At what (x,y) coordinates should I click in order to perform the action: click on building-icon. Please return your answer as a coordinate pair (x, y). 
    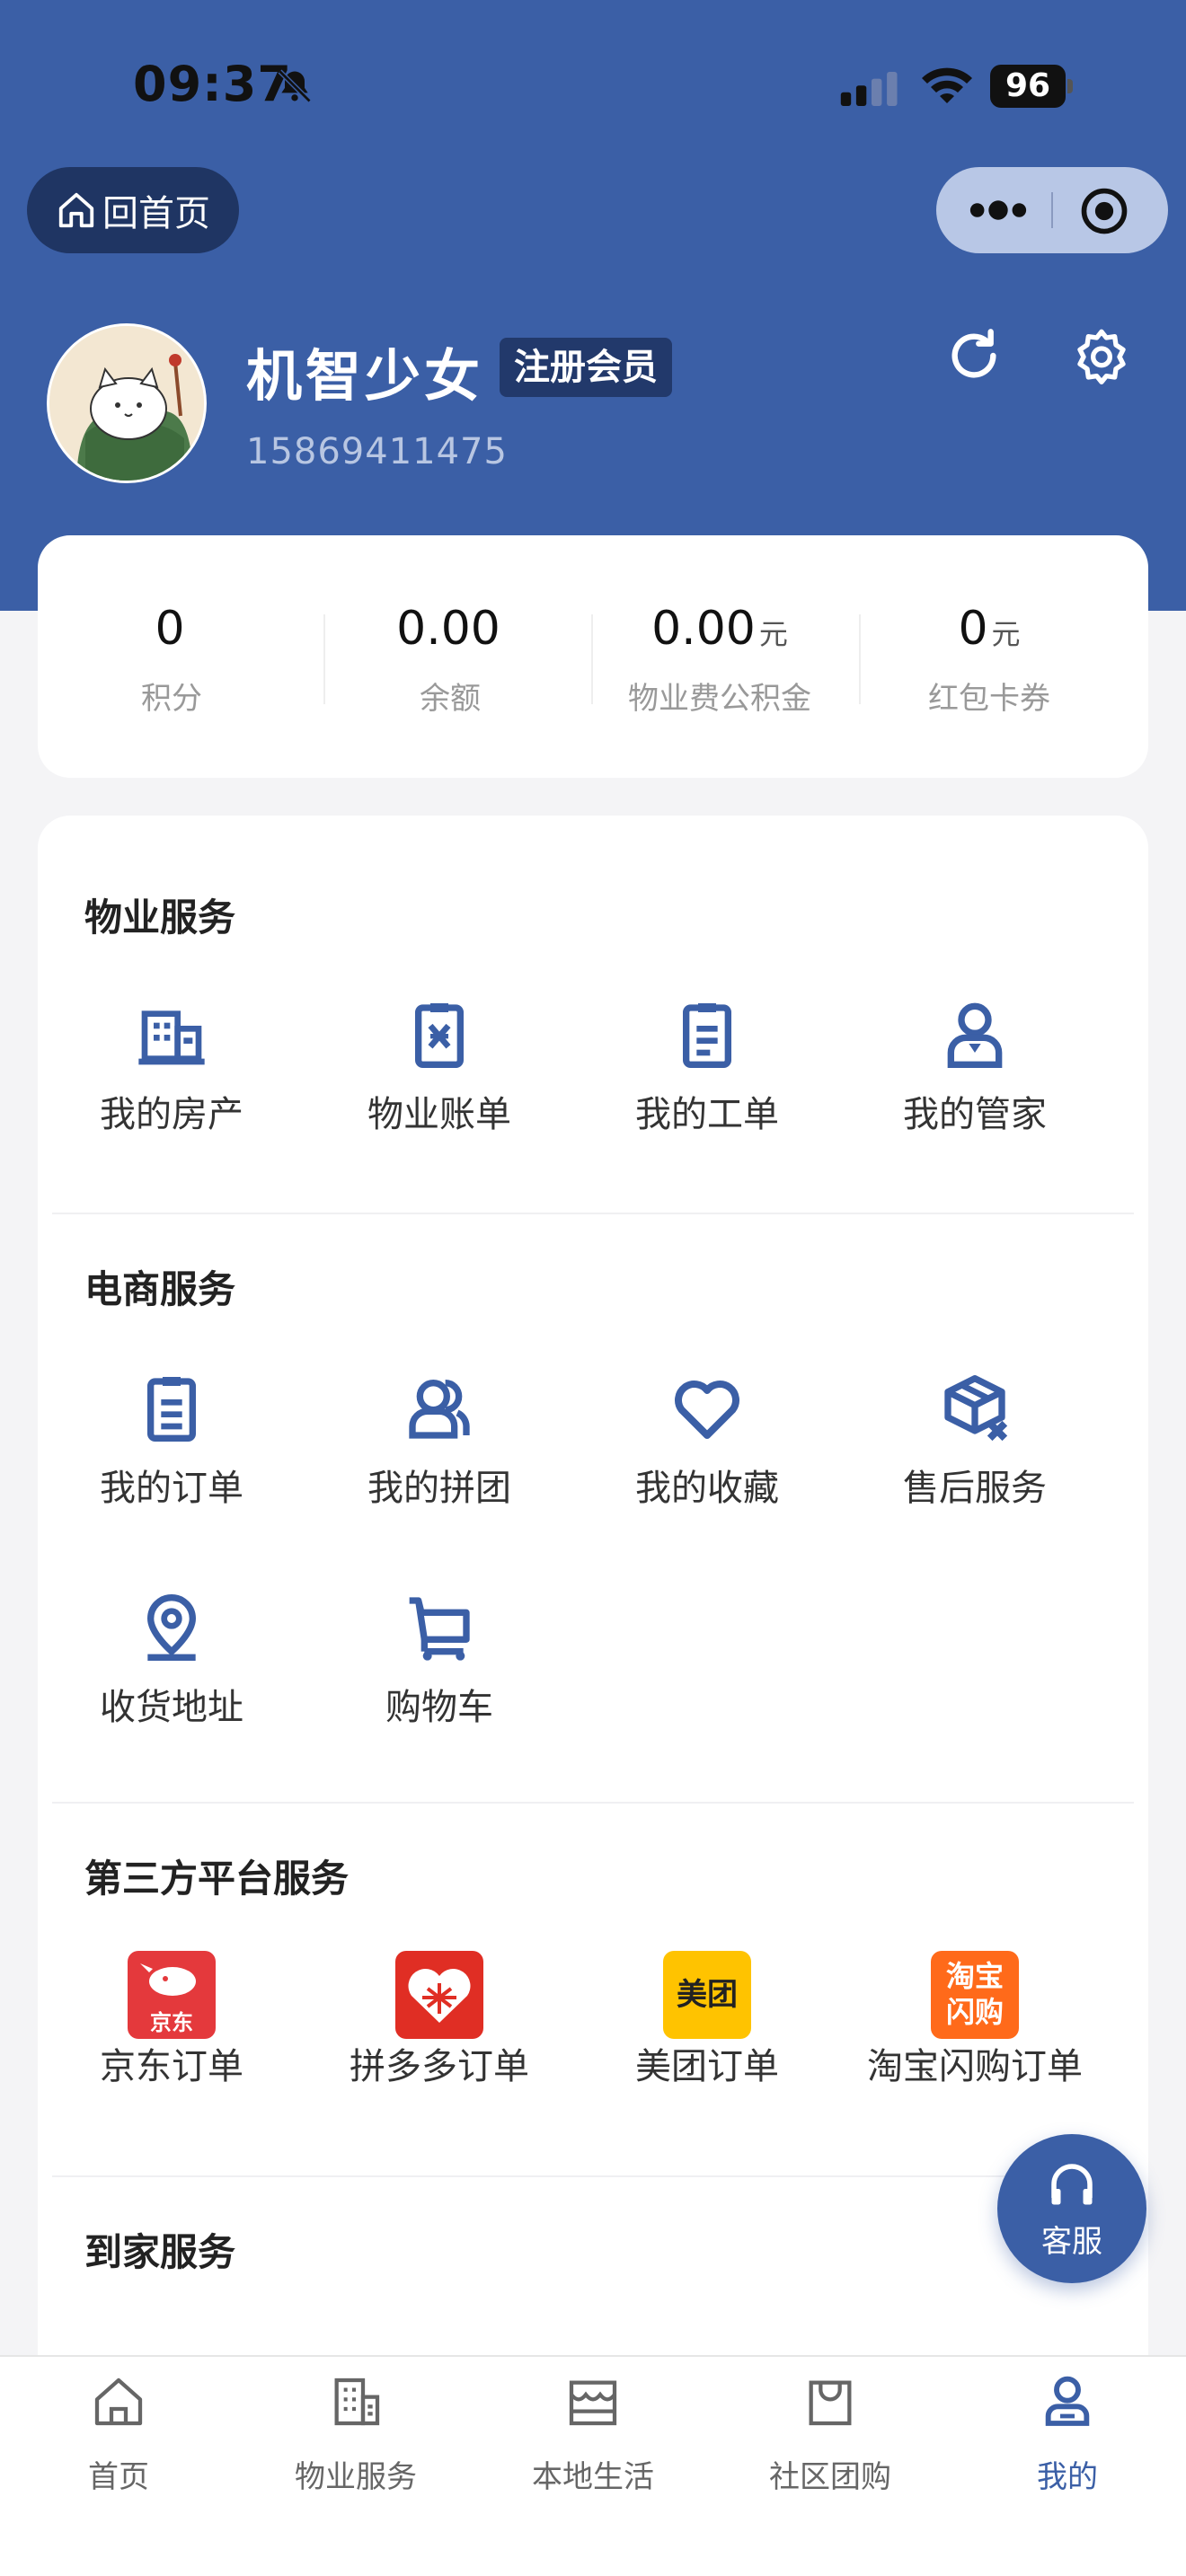
    Looking at the image, I should click on (171, 1037).